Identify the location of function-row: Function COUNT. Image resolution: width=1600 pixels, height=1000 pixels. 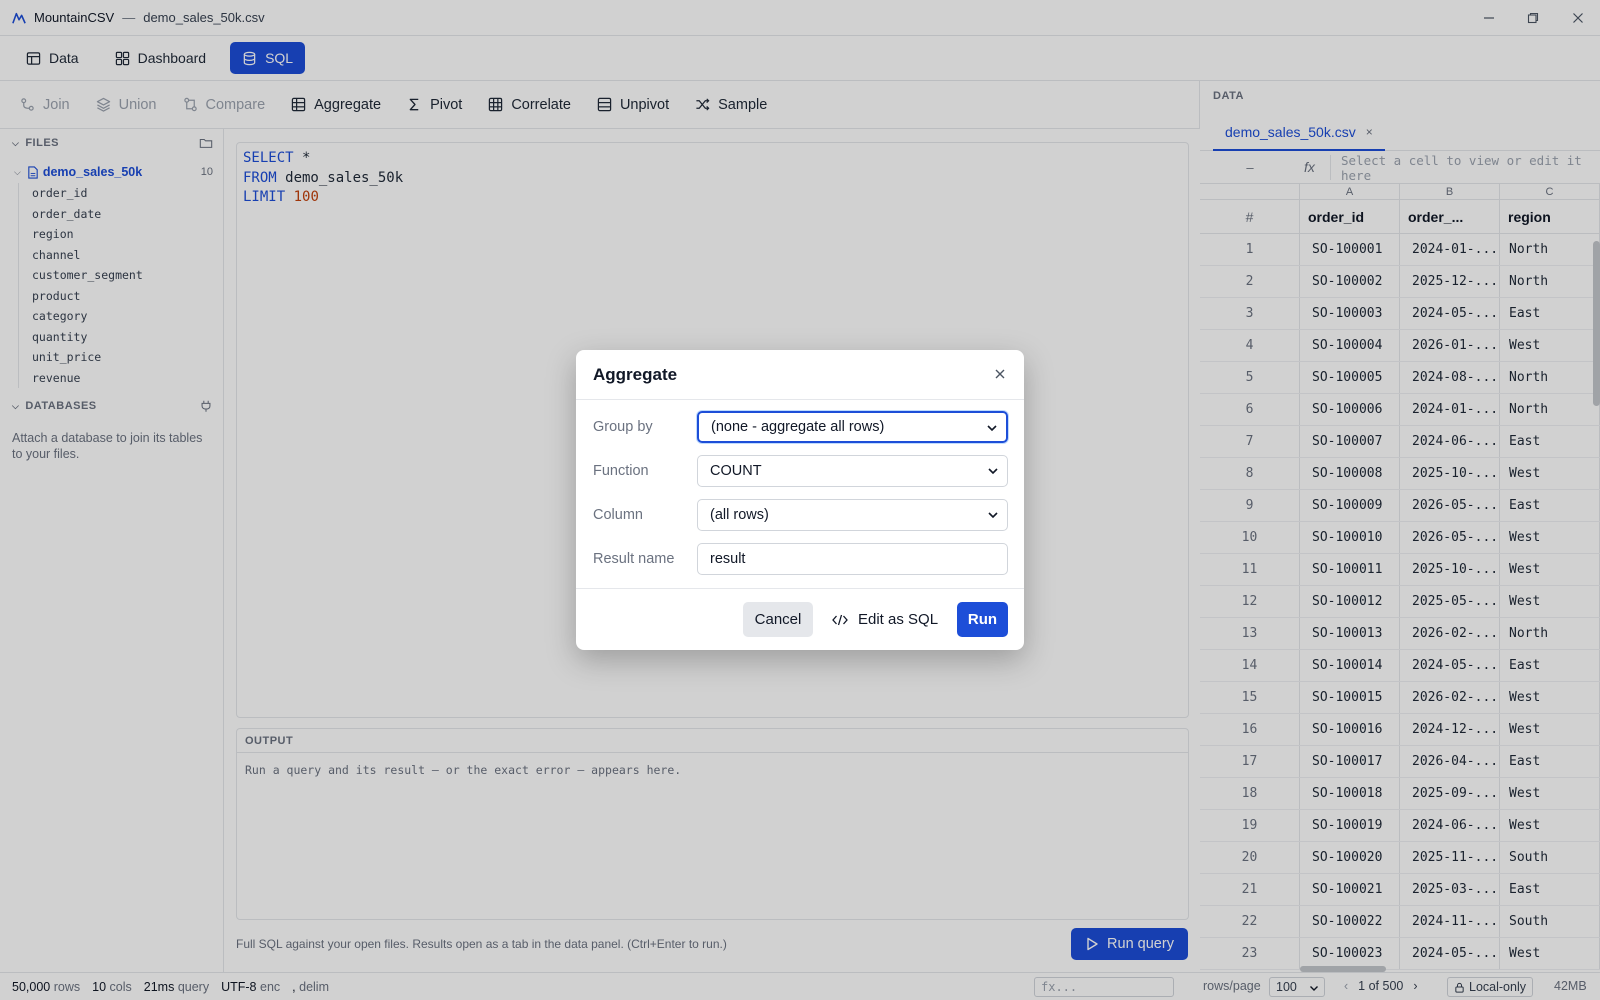
(800, 471).